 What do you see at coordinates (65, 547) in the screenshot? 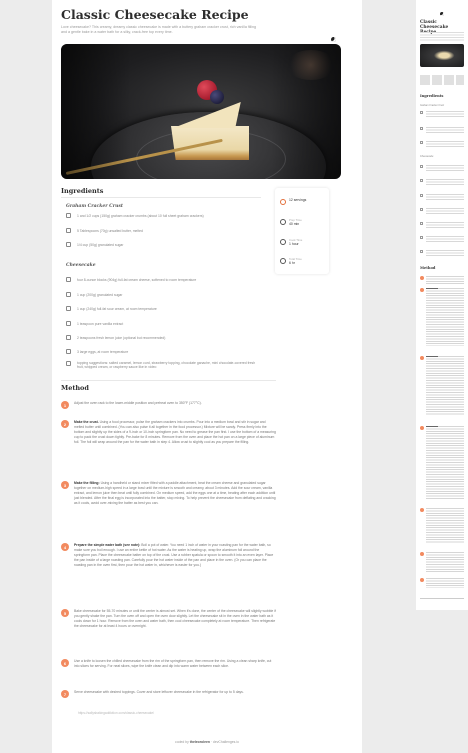
I see `step-number: 4` at bounding box center [65, 547].